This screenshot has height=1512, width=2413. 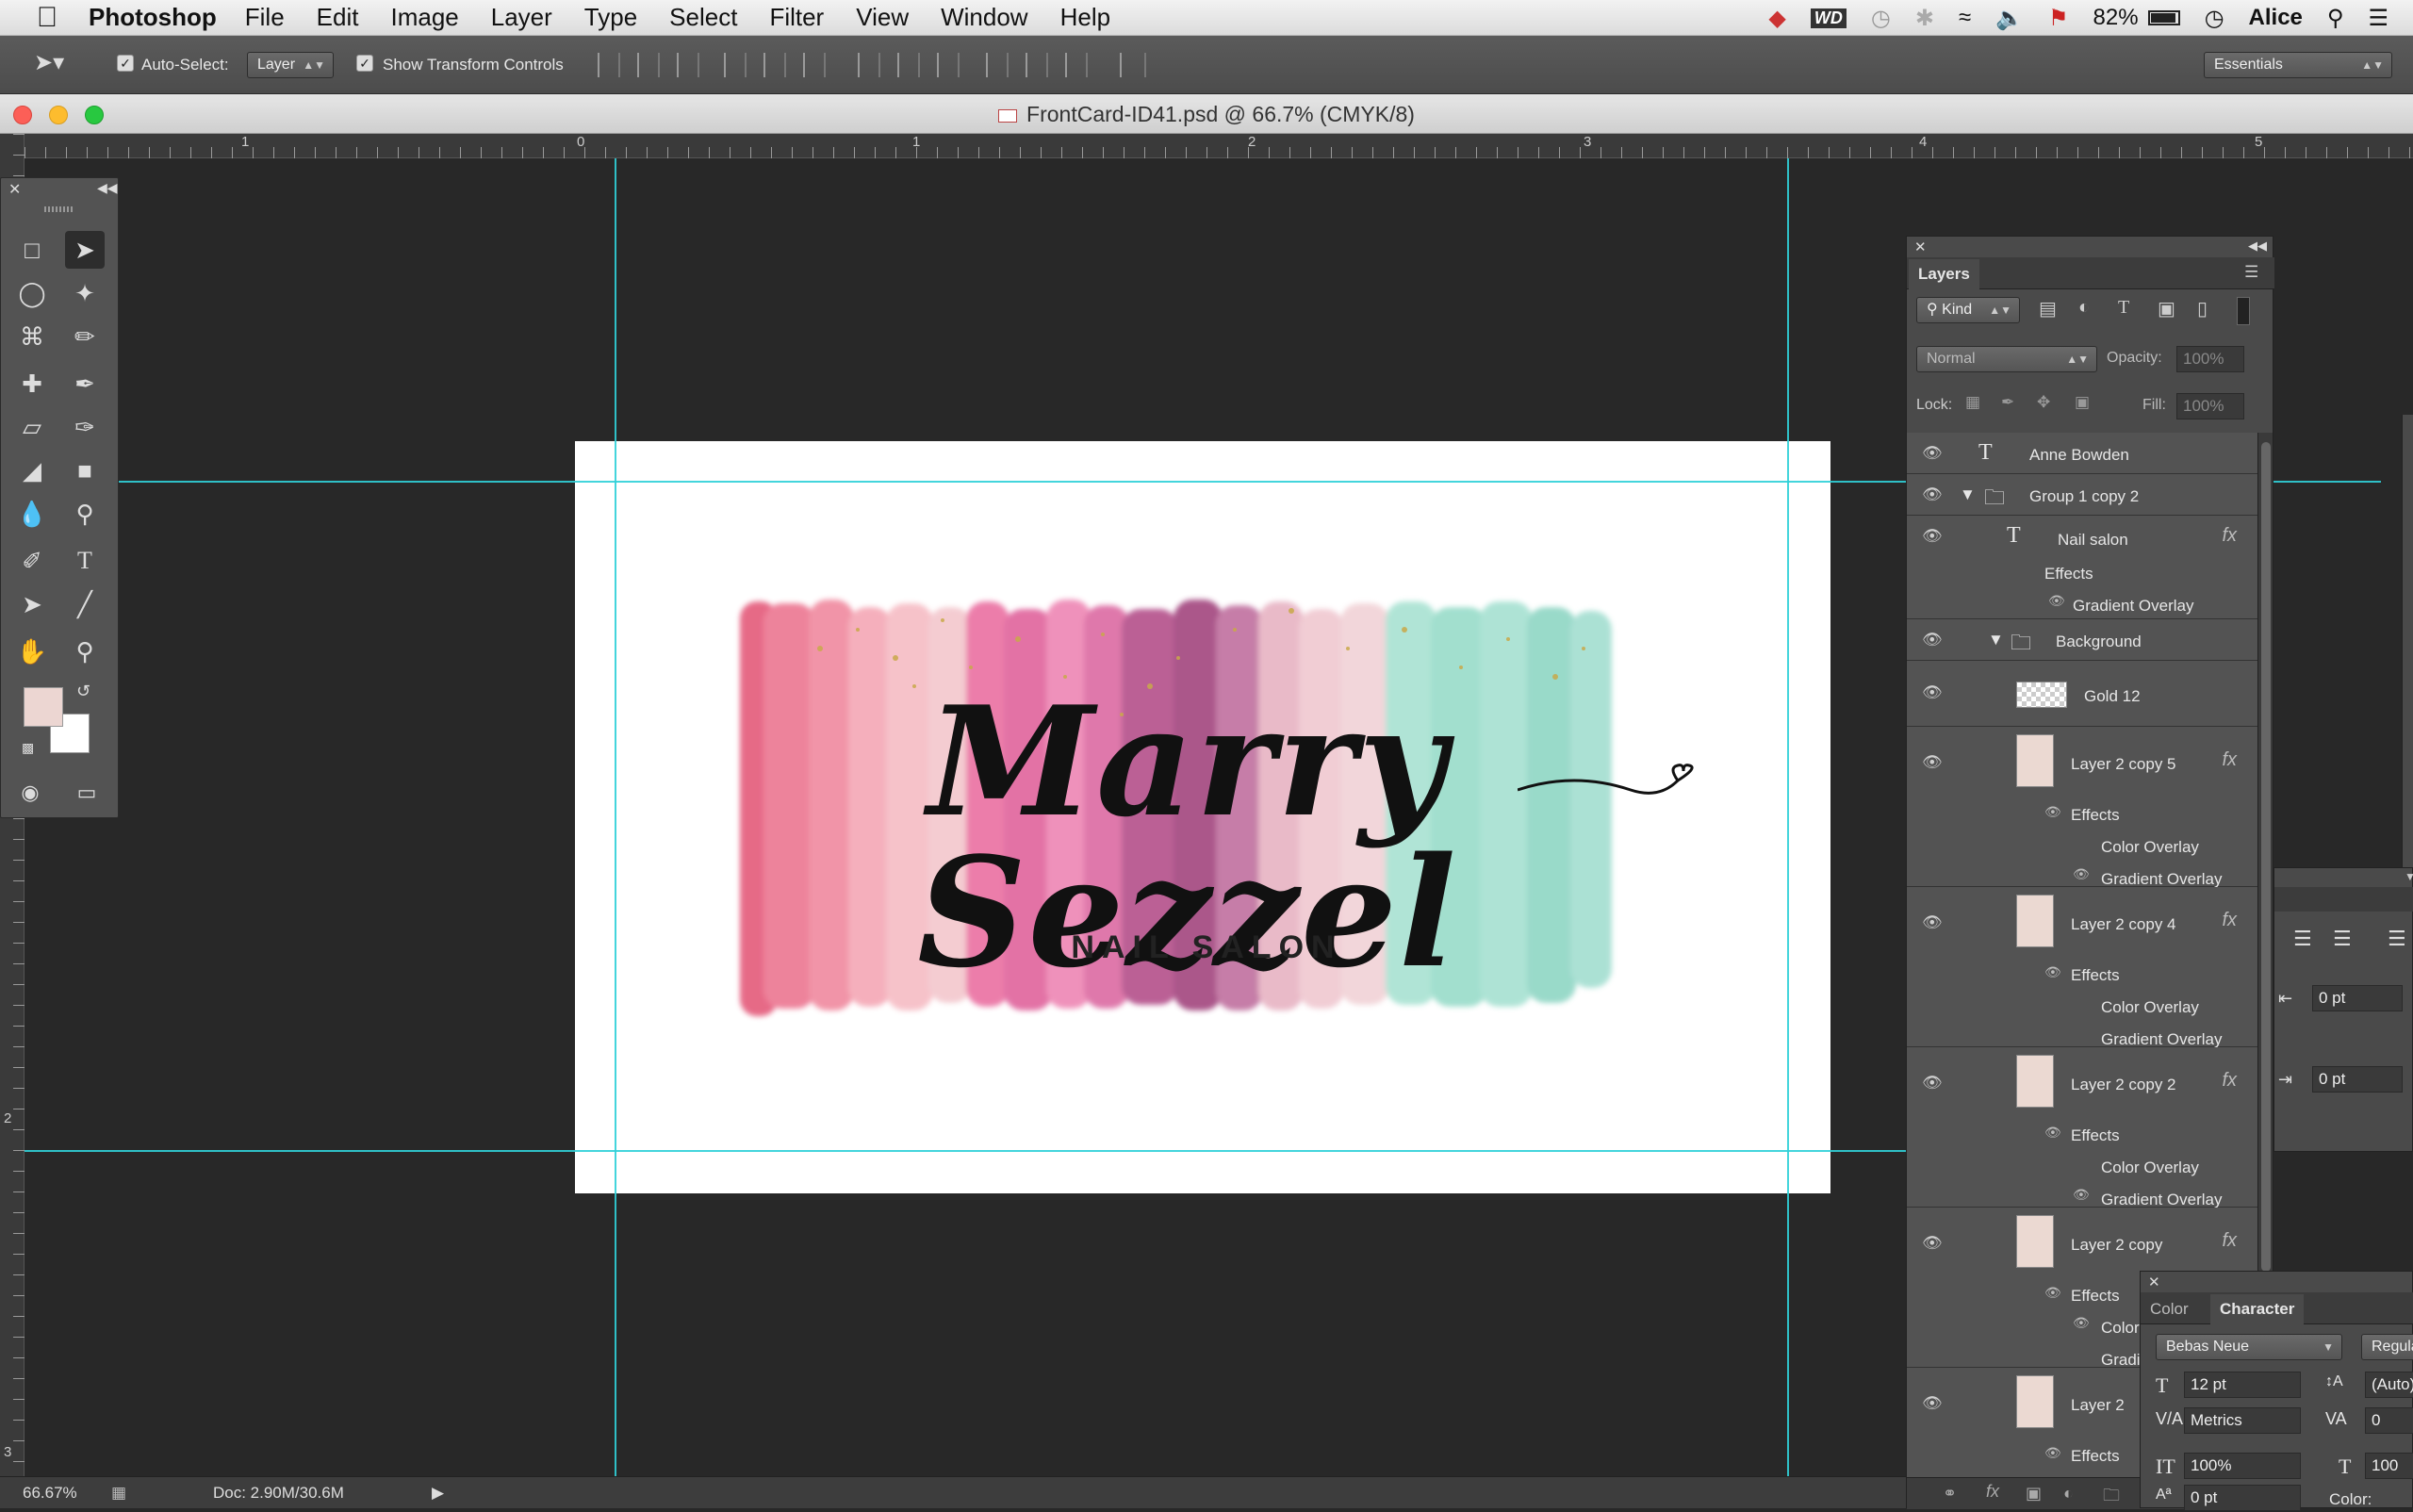 I want to click on fill-field: 100%, so click(x=2210, y=406).